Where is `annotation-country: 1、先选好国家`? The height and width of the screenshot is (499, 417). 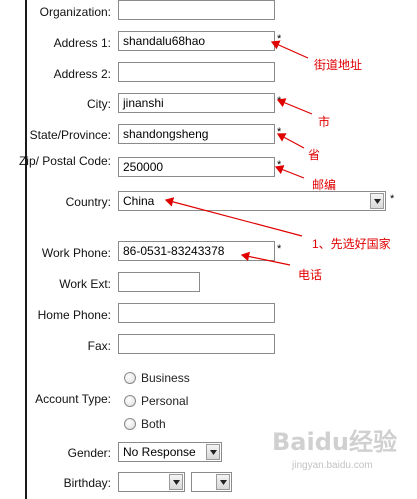 annotation-country: 1、先选好国家 is located at coordinates (351, 244).